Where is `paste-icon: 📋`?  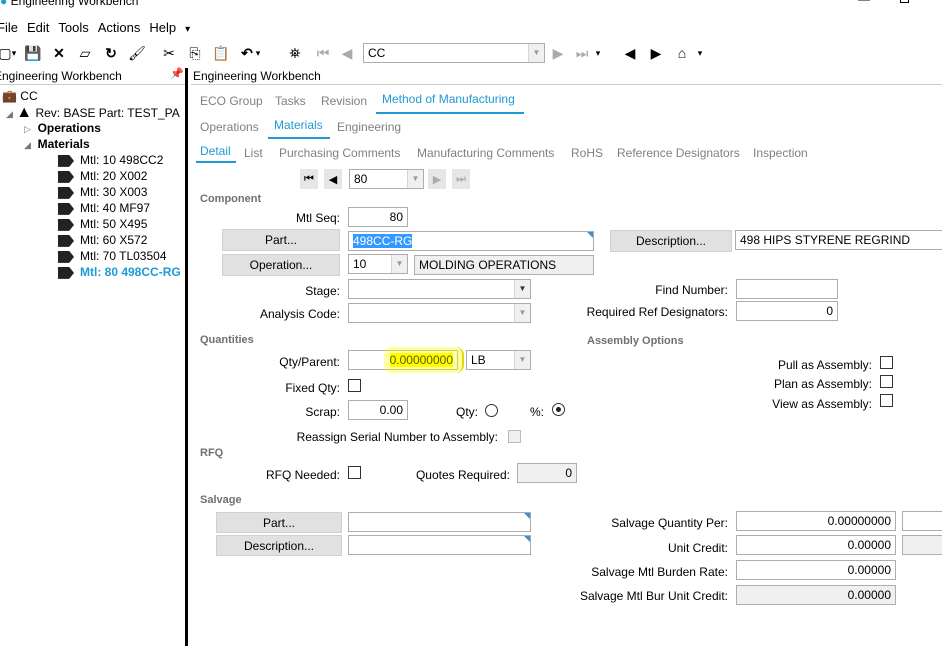
paste-icon: 📋 is located at coordinates (221, 53).